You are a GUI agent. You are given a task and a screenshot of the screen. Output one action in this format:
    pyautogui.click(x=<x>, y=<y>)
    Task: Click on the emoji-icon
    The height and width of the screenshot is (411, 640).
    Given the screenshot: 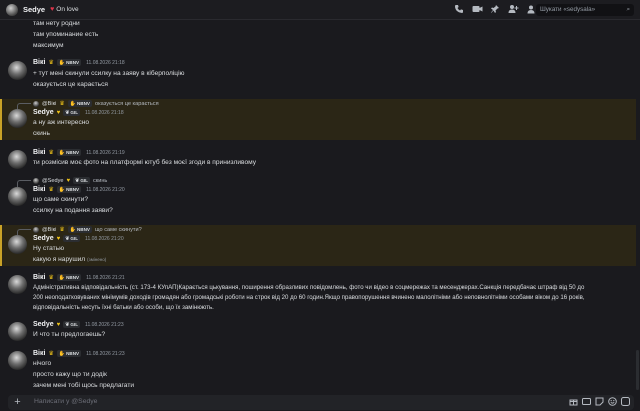 What is the action you would take?
    pyautogui.click(x=612, y=402)
    